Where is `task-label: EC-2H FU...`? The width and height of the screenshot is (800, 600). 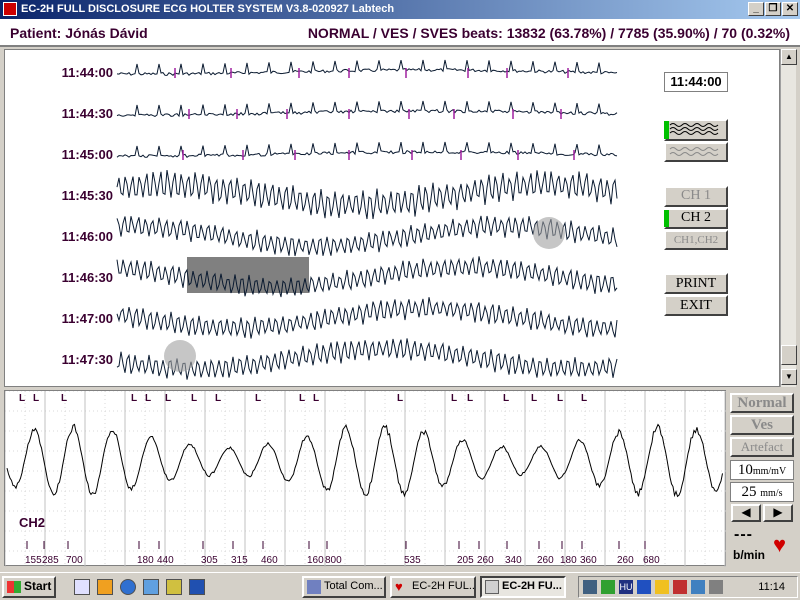
task-label: EC-2H FU... is located at coordinates (532, 586).